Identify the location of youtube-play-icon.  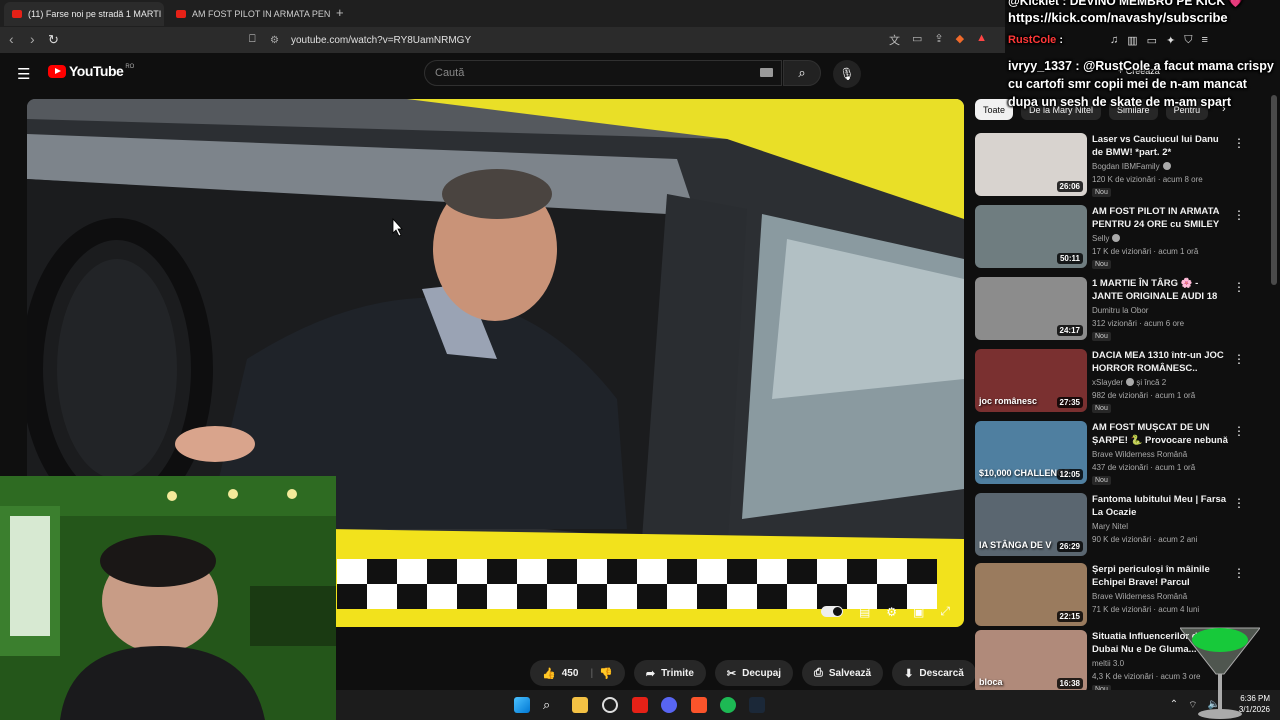
(57, 71).